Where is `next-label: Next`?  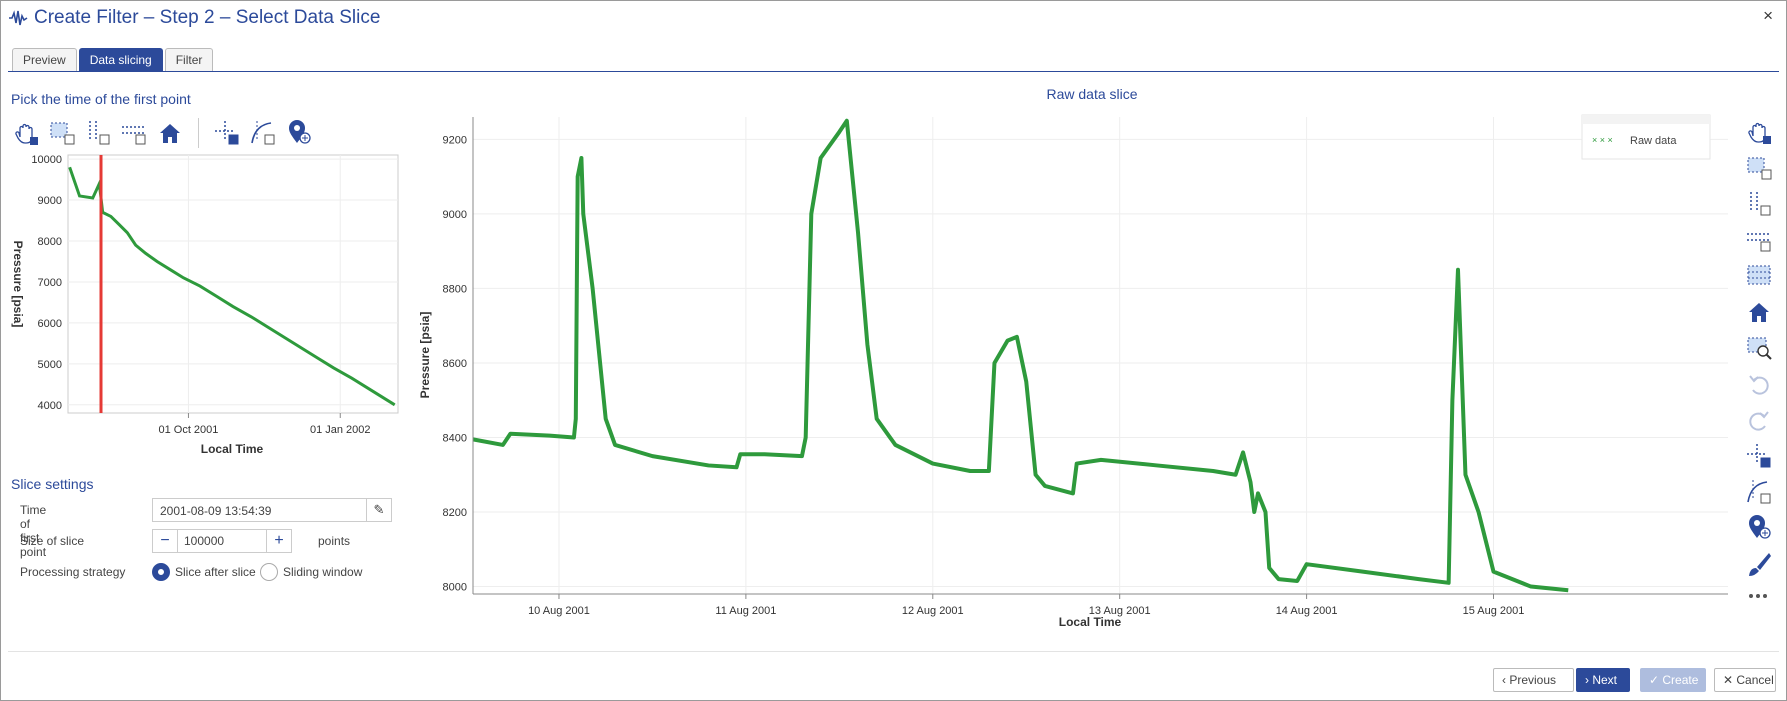 next-label: Next is located at coordinates (1605, 680).